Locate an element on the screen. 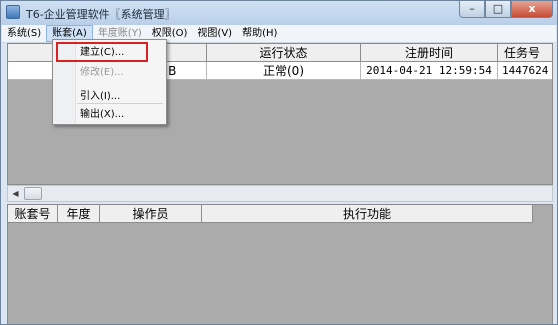  horizontal-scrollbar: ◀ is located at coordinates (280, 193).